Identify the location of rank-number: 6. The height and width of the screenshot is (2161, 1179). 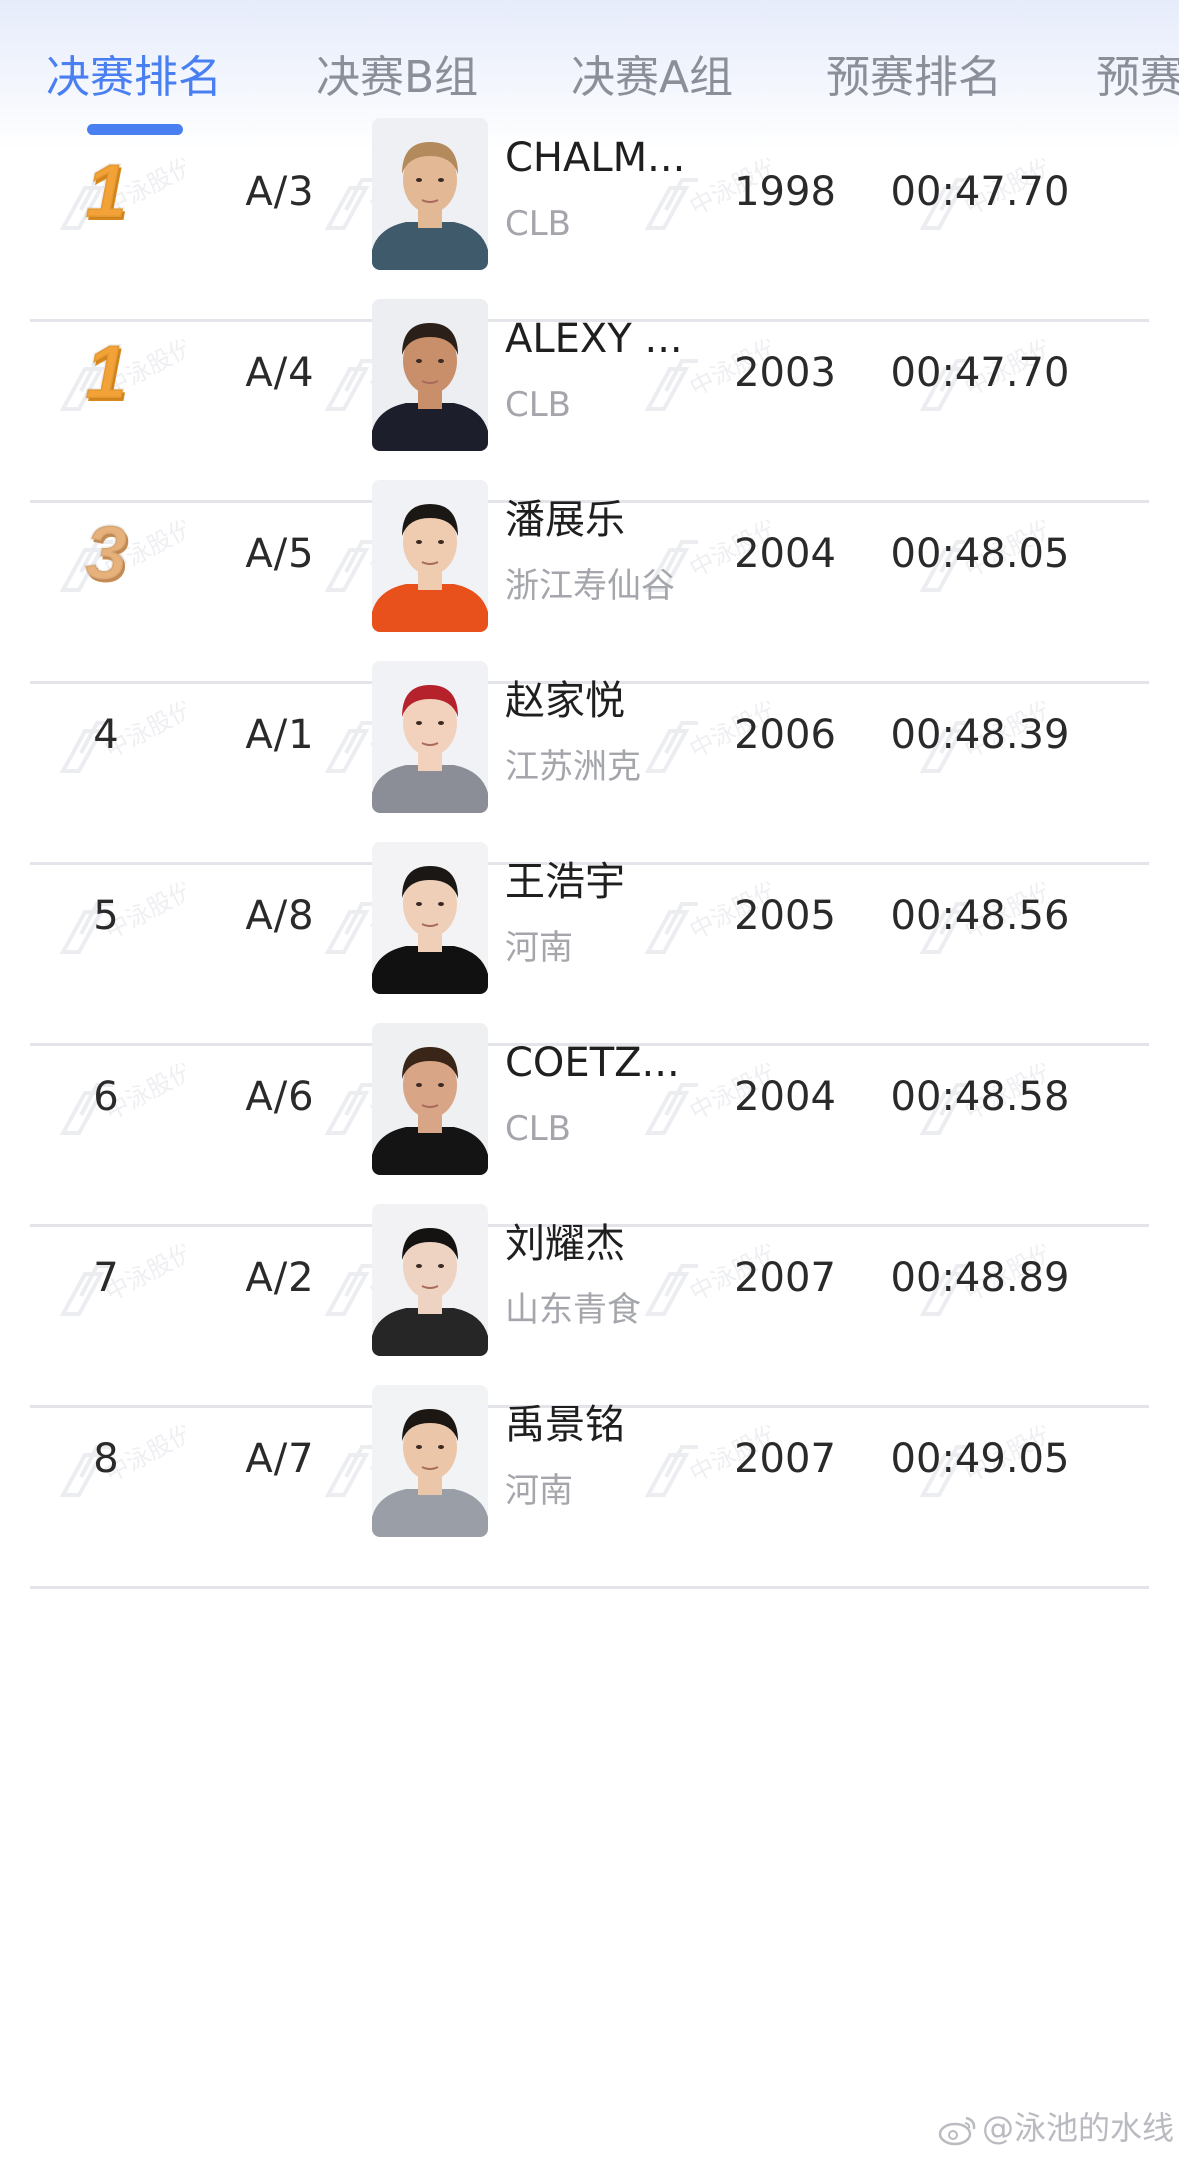
(106, 1097).